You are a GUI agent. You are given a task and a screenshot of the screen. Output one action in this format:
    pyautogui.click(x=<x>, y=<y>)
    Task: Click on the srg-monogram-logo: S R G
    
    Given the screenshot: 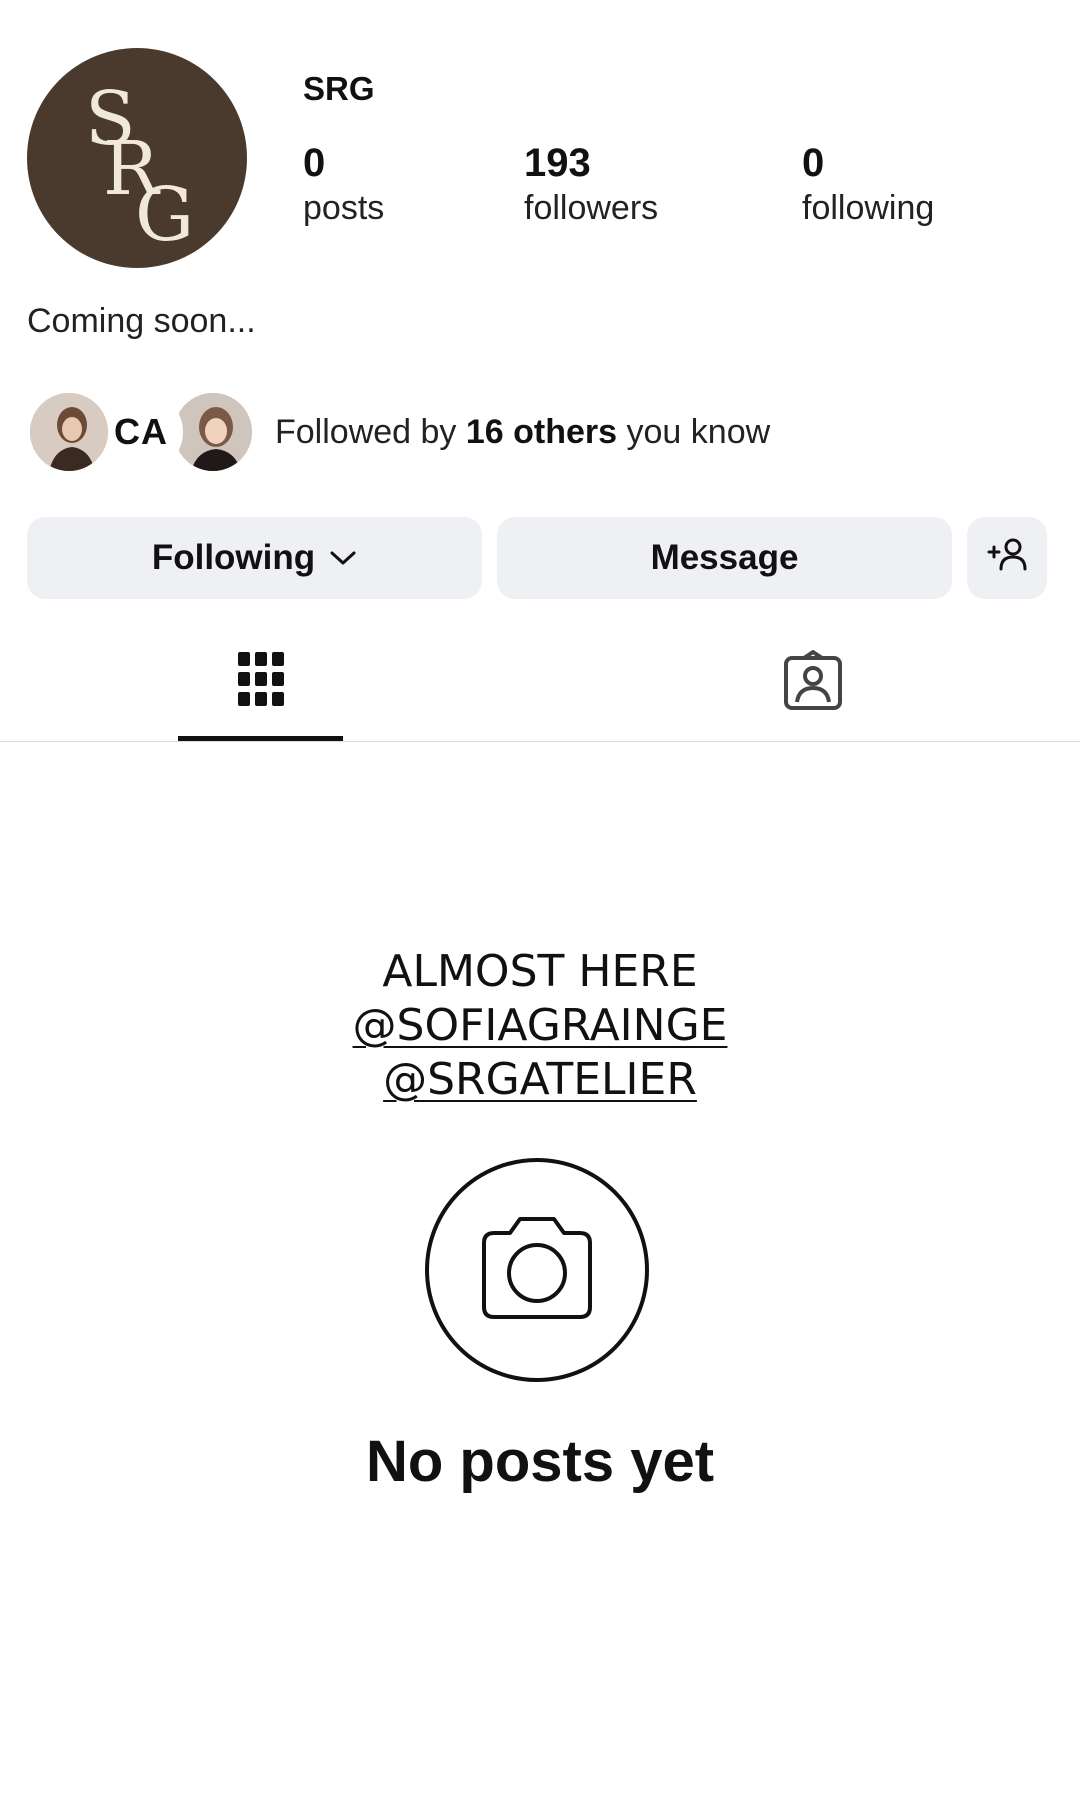 What is the action you would take?
    pyautogui.click(x=139, y=167)
    